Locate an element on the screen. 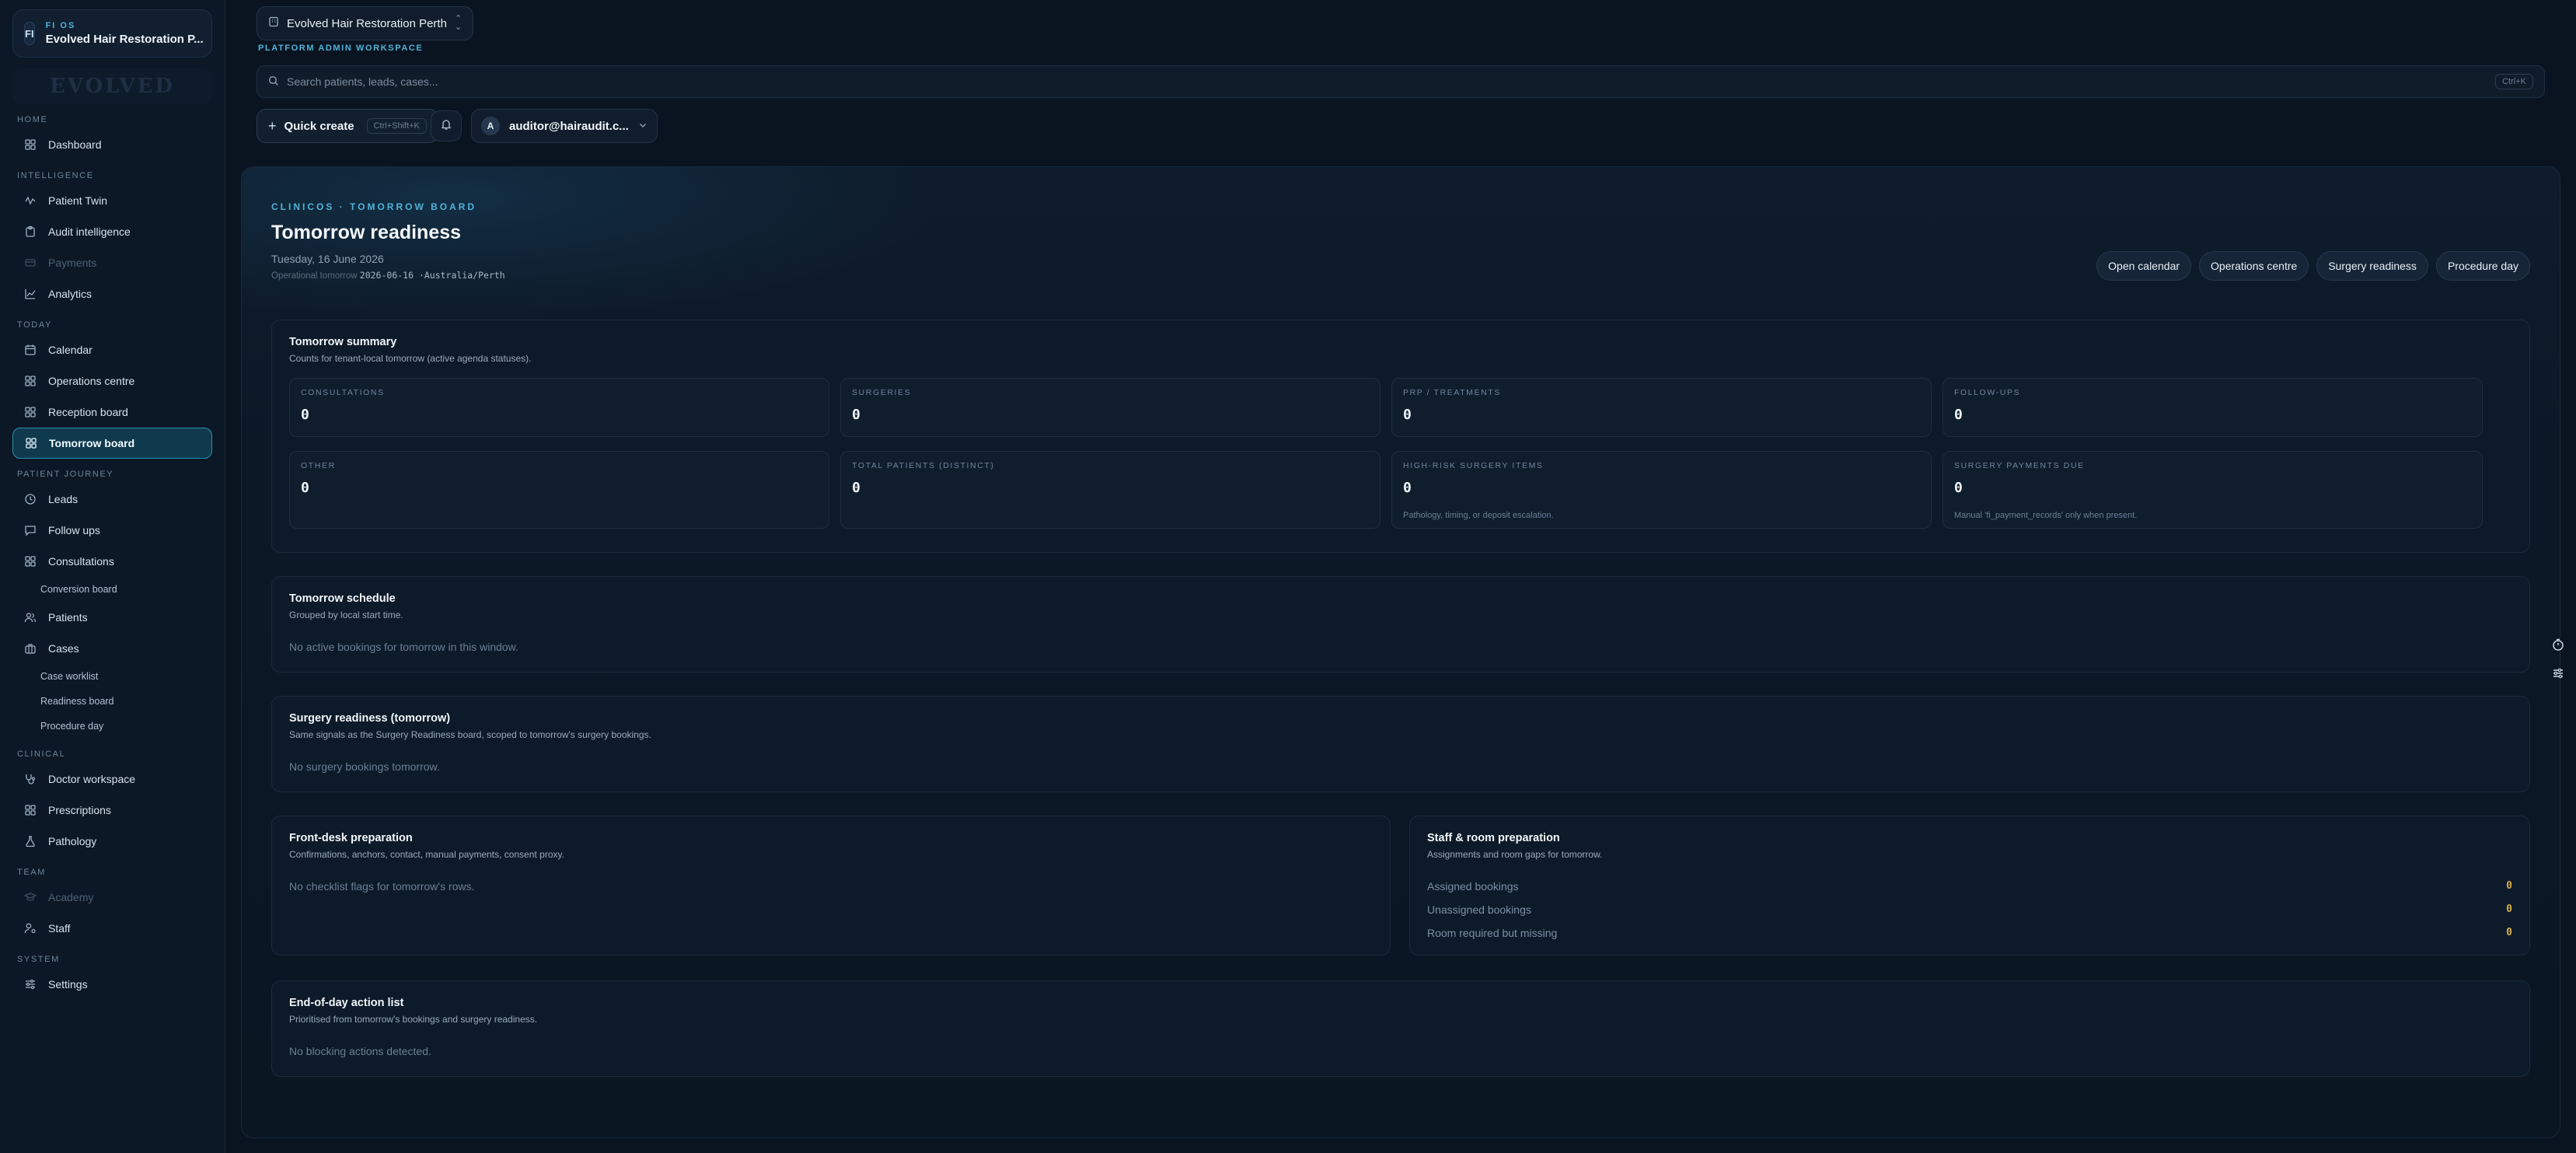 The height and width of the screenshot is (1153, 2576). message-icon is located at coordinates (30, 530).